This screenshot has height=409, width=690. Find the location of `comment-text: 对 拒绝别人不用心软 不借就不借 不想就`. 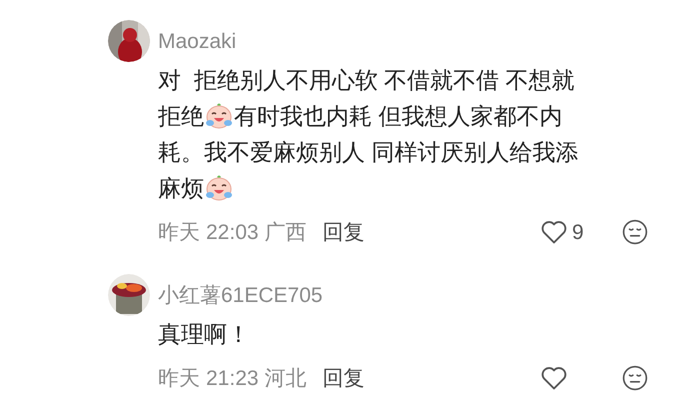

comment-text: 对 拒绝别人不用心软 不借就不借 不想就 is located at coordinates (366, 80).